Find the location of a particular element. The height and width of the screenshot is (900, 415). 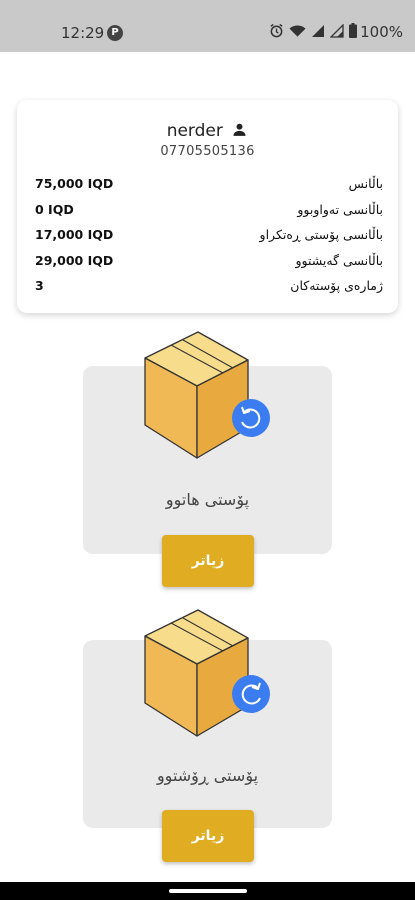

summary-value: 17,000 IQD is located at coordinates (74, 234).